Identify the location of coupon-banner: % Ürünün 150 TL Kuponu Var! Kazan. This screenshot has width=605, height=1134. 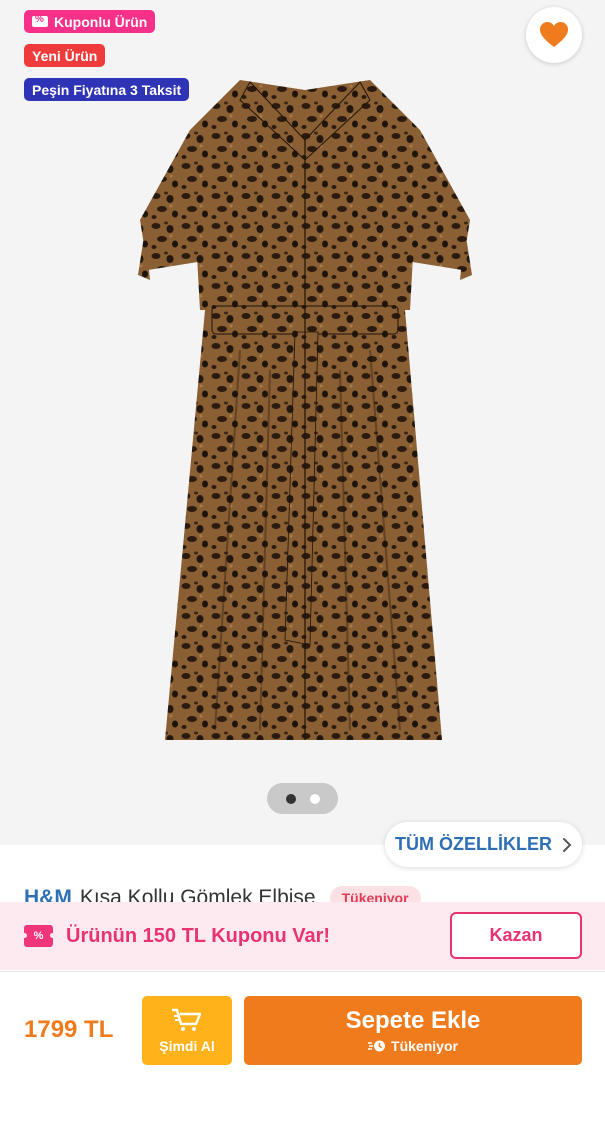
(302, 936).